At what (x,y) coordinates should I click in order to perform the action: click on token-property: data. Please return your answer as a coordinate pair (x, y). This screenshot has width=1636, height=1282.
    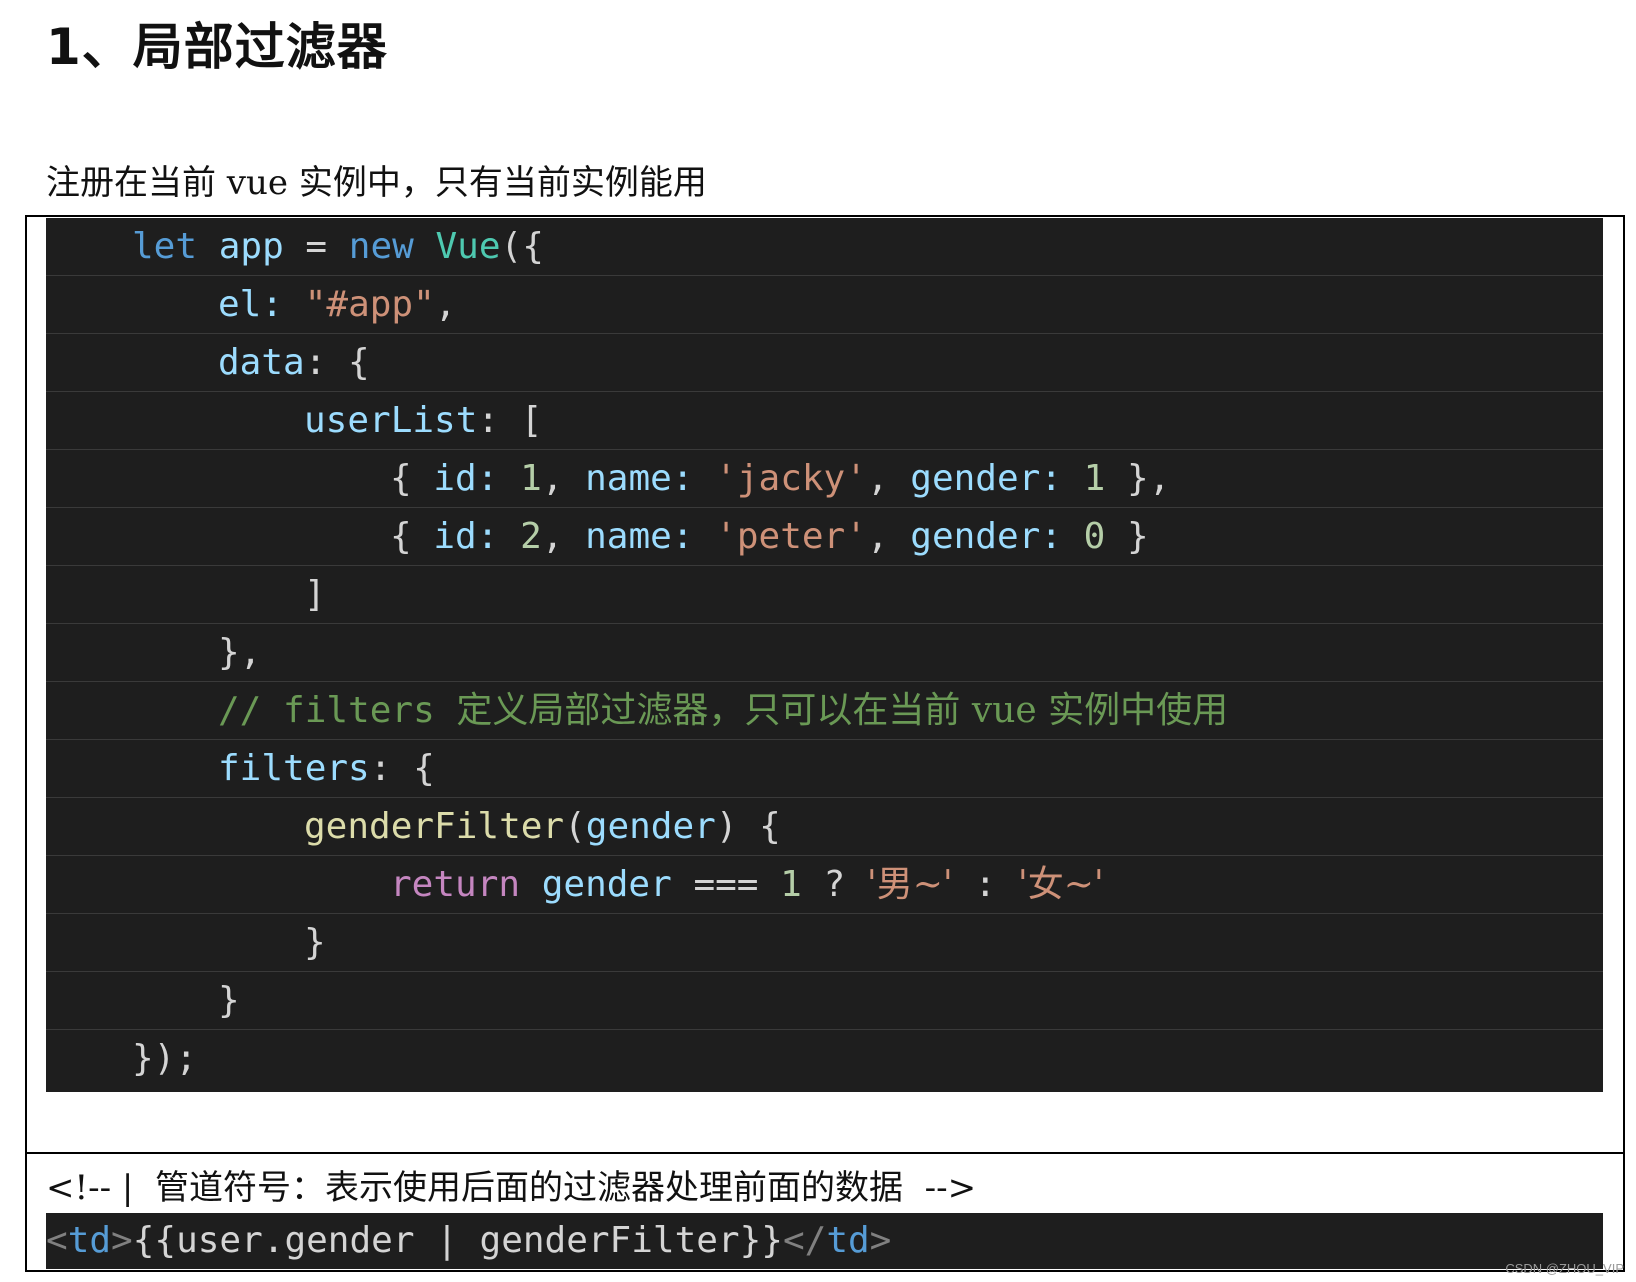
    Looking at the image, I should click on (261, 362).